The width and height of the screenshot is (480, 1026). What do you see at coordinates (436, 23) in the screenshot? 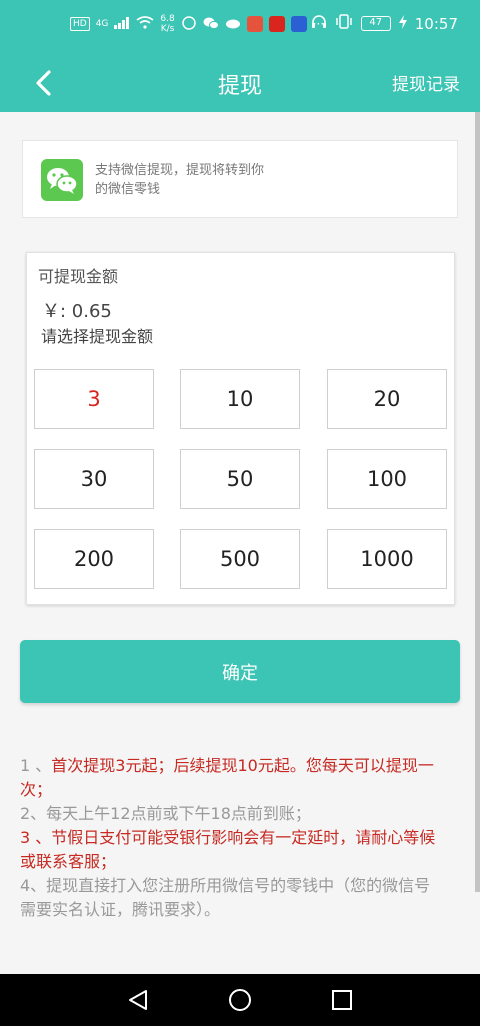
I see `clock: 10:57` at bounding box center [436, 23].